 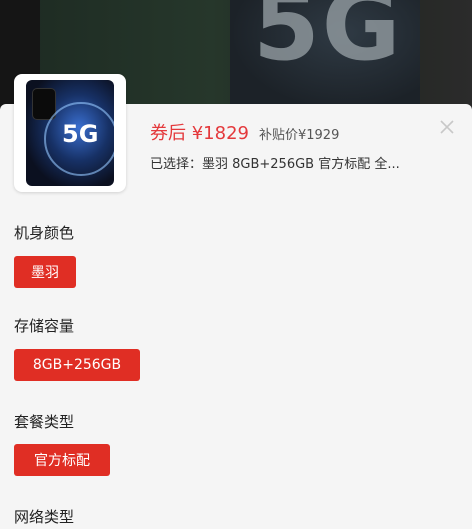 I want to click on product-thumbnail: 5G, so click(x=70, y=133).